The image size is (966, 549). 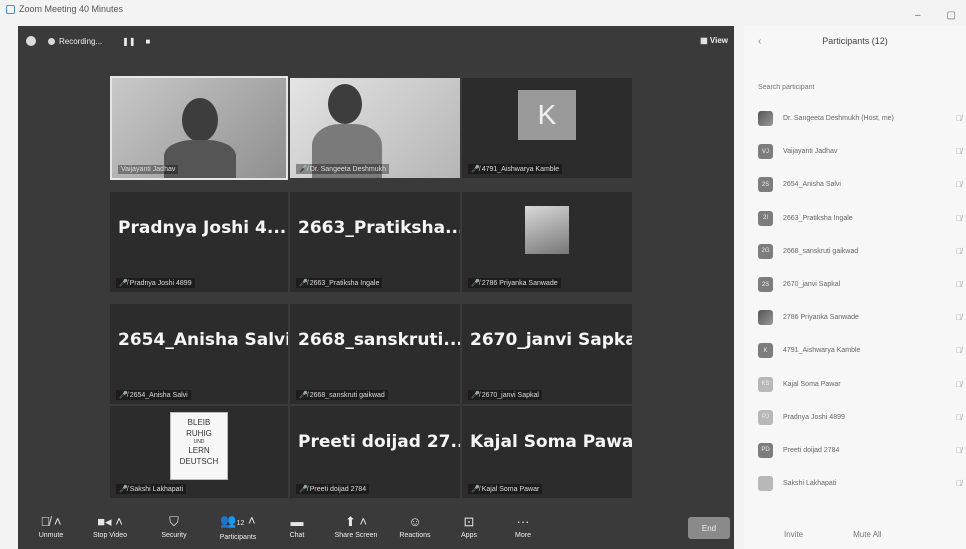 I want to click on avatar: 2S, so click(x=765, y=285).